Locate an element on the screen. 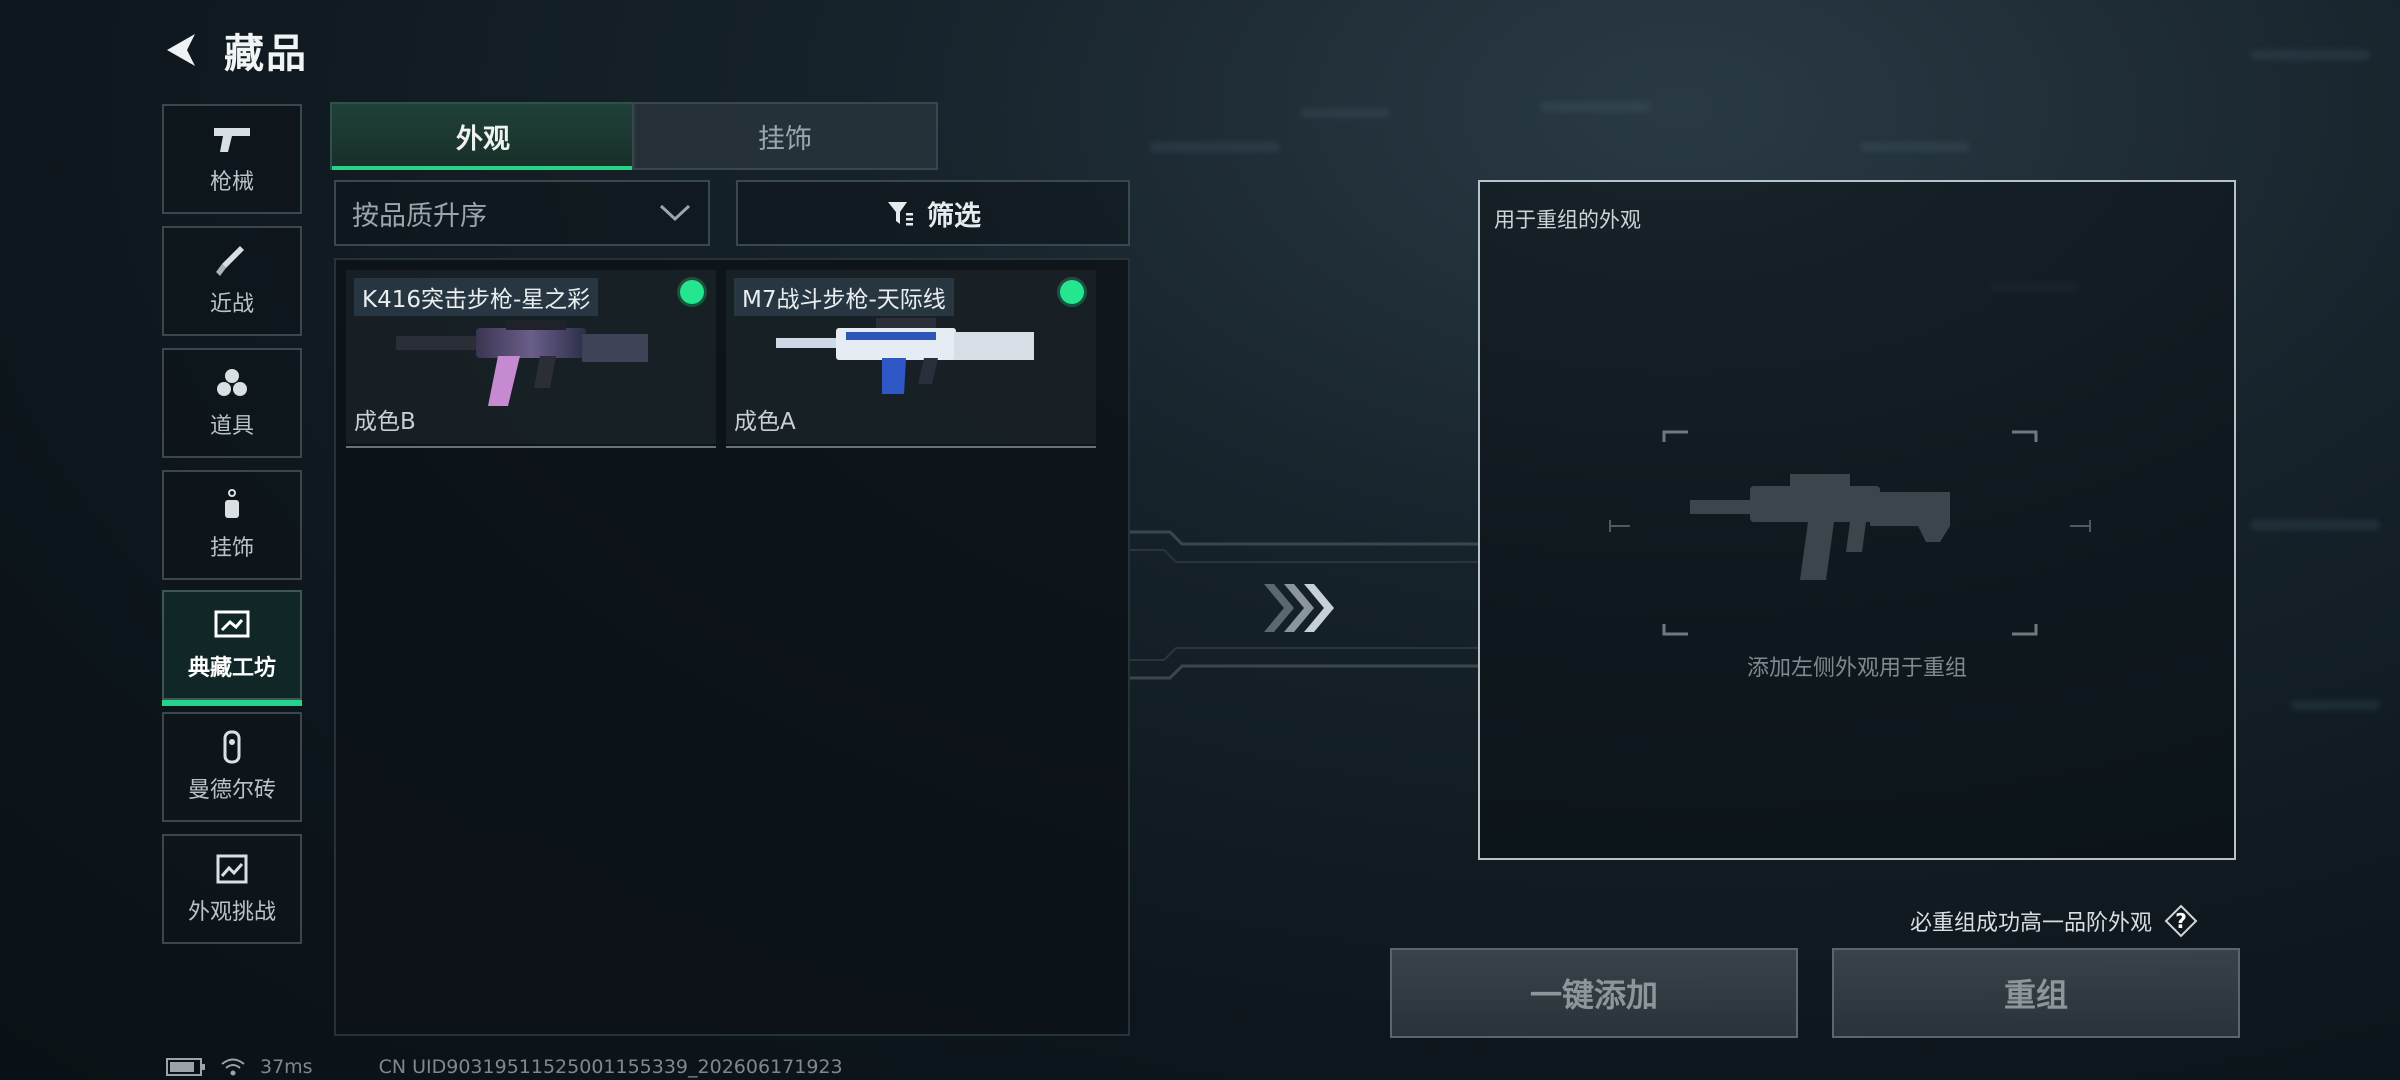 This screenshot has height=1080, width=2400. nav-item-charms: 挂饰 is located at coordinates (232, 525).